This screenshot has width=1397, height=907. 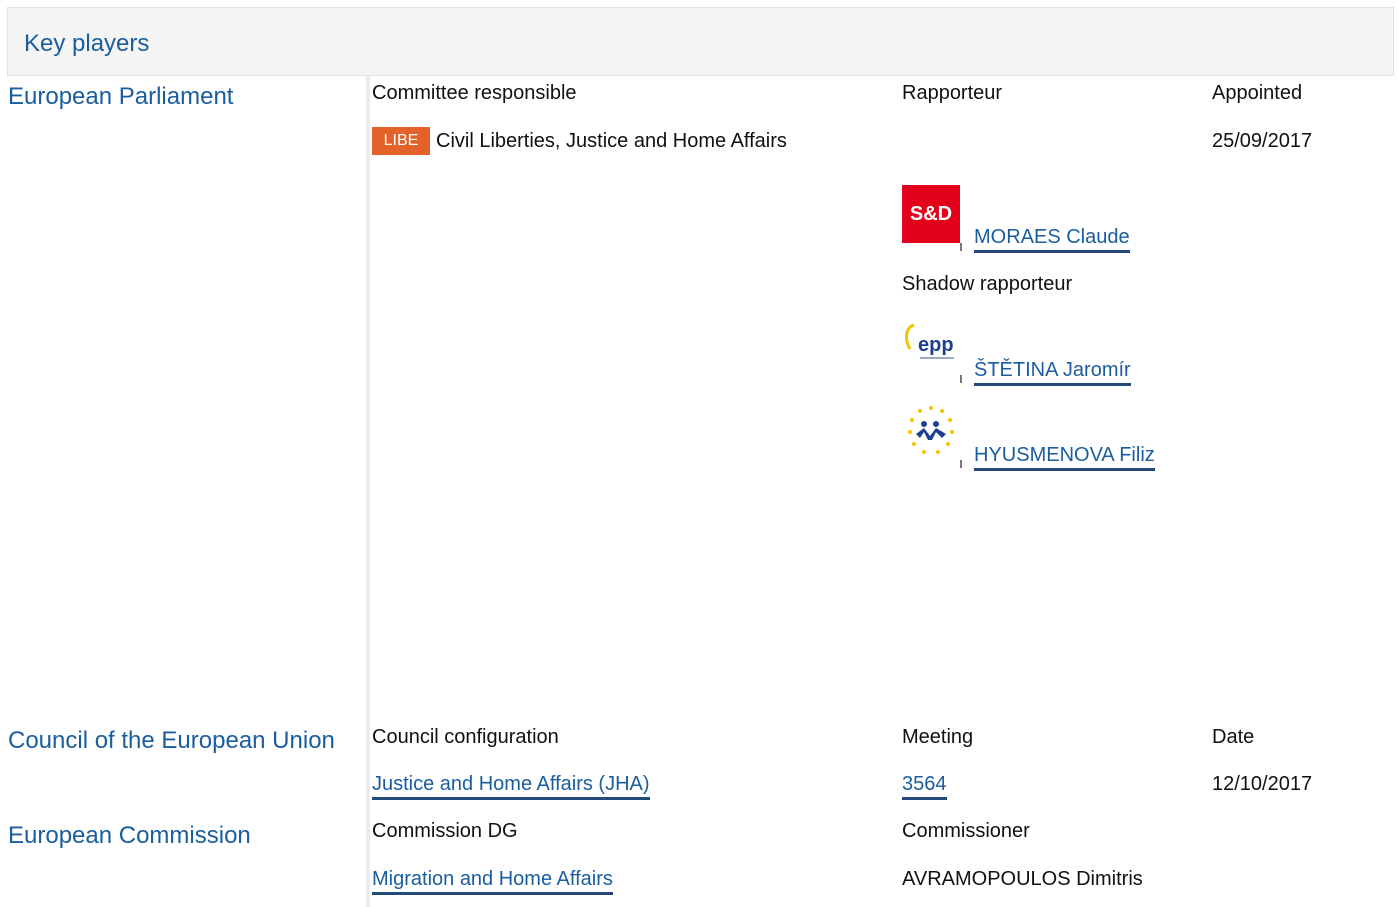 What do you see at coordinates (1064, 457) in the screenshot?
I see `shadow-rapporteur-link-2: HYUSMENOVA Filiz` at bounding box center [1064, 457].